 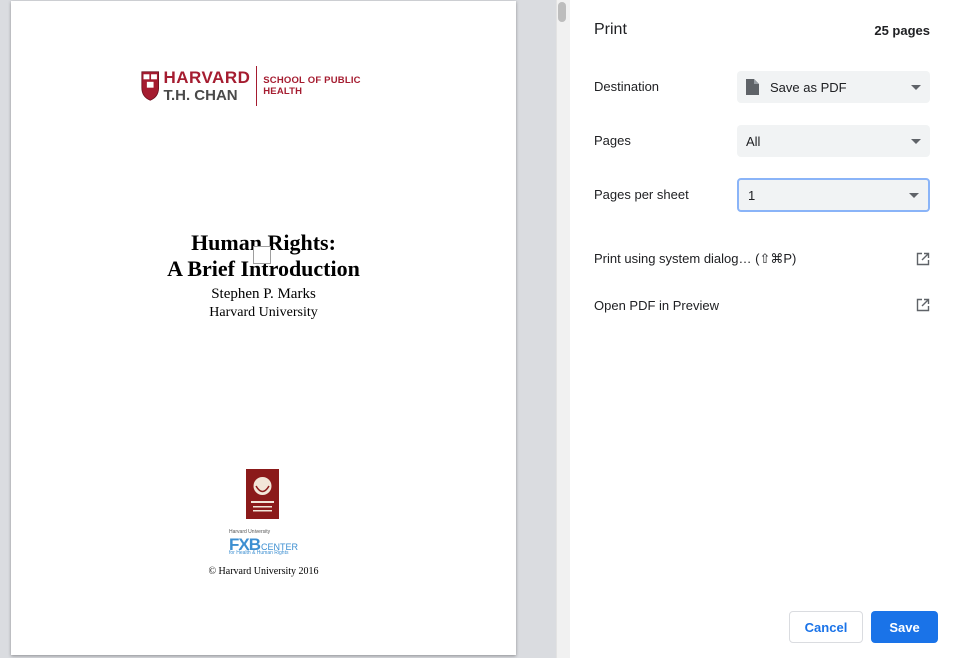 I want to click on print-system-dialog-link: Print using system dialog… (⇧⌘P), so click(x=762, y=259).